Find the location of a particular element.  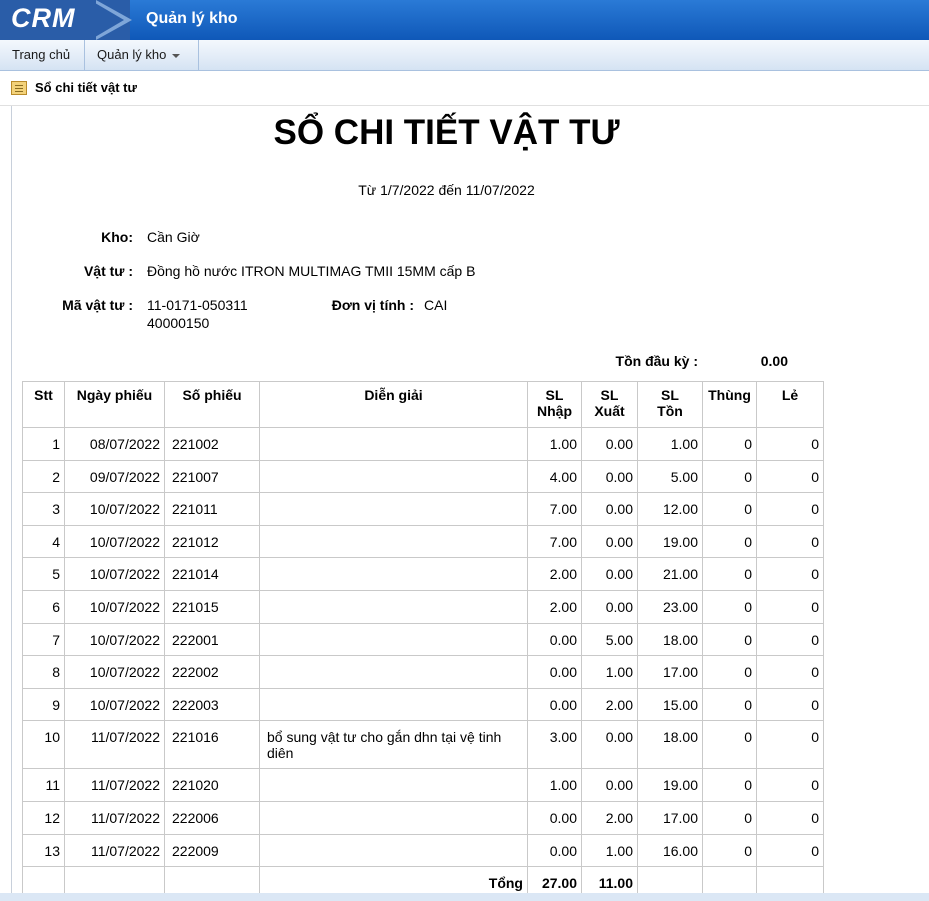

table-row: 7 10/07/2022 222001 0.00 5.00 18.00 0 0 is located at coordinates (423, 639).